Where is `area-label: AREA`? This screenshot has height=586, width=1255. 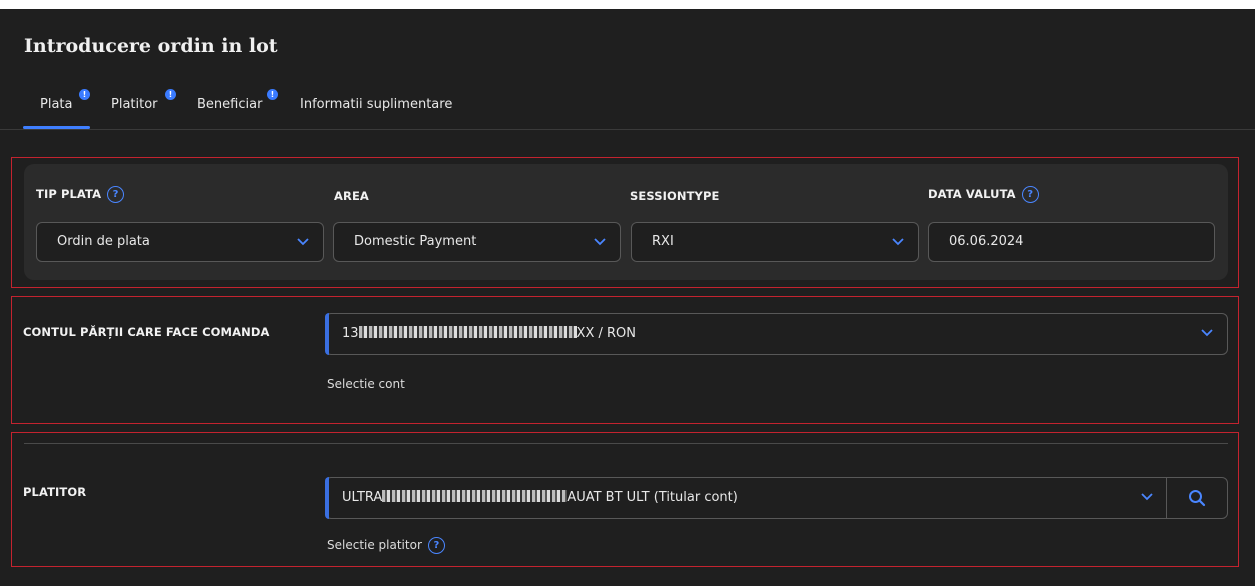 area-label: AREA is located at coordinates (351, 196).